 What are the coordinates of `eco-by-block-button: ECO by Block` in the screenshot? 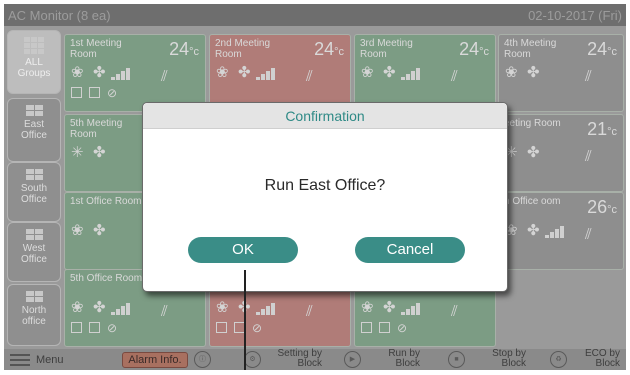 It's located at (594, 359).